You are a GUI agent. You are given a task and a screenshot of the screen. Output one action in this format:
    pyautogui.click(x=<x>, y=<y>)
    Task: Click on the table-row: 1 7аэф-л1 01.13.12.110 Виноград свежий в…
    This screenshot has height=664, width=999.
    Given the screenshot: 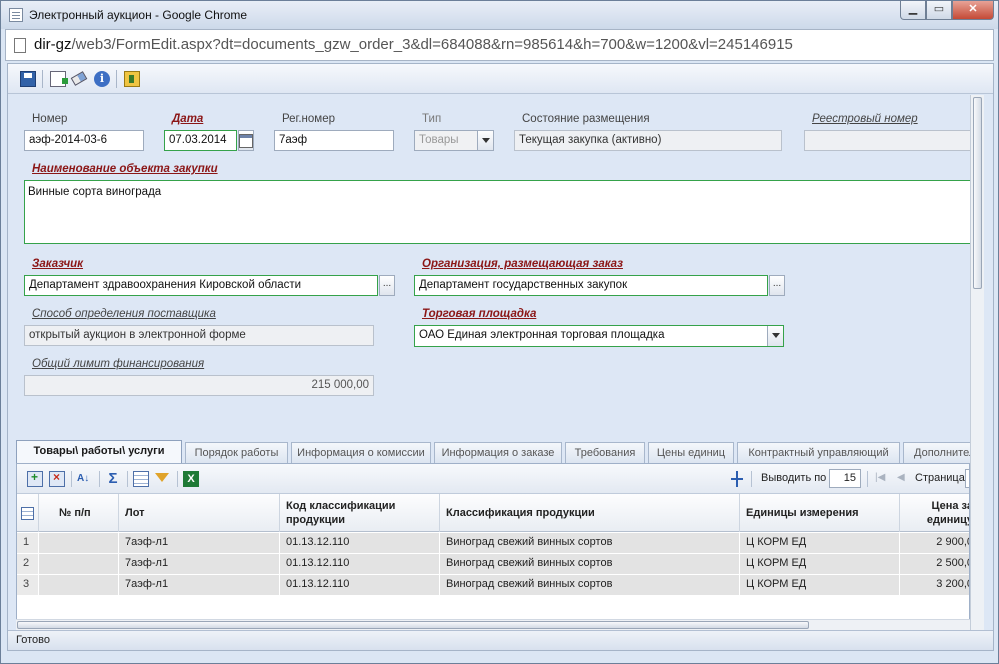 What is the action you would take?
    pyautogui.click(x=493, y=543)
    